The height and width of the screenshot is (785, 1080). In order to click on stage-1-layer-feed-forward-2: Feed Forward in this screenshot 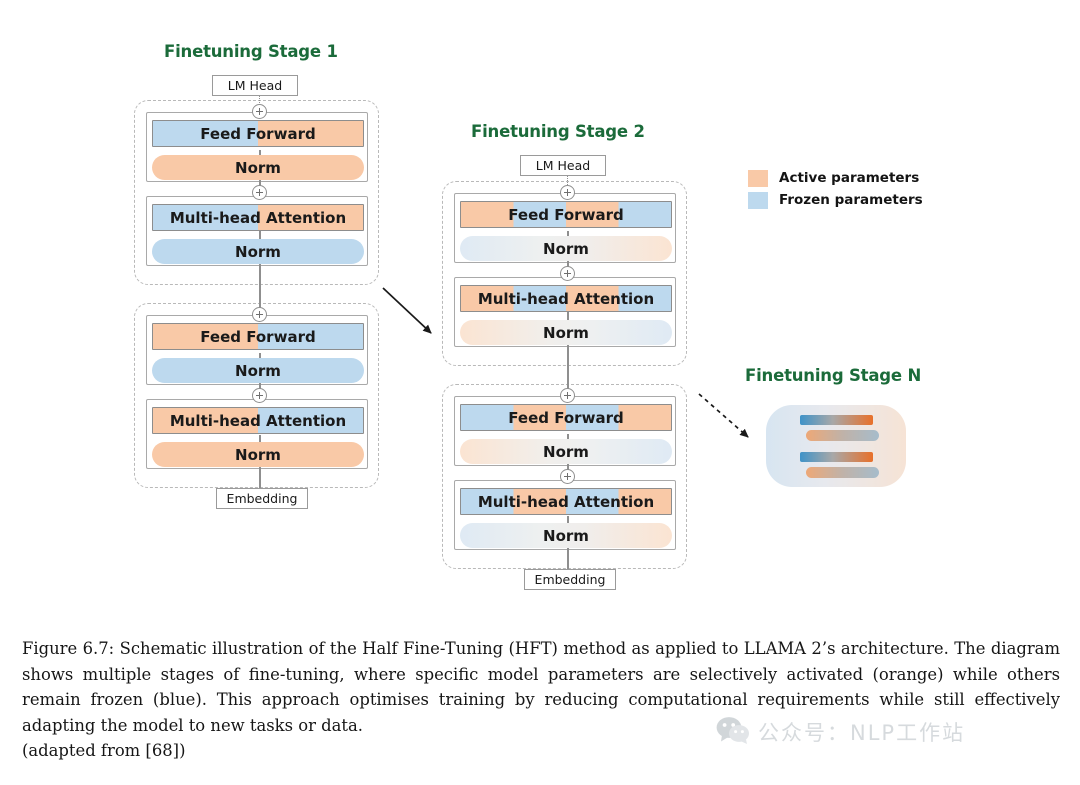, I will do `click(258, 336)`.